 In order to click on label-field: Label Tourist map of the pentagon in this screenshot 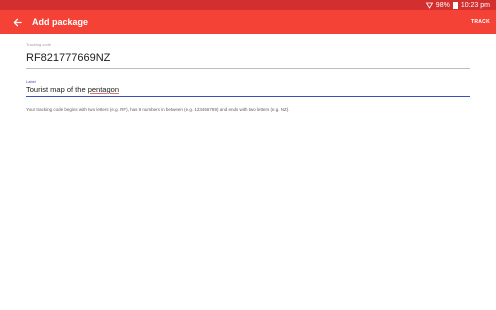, I will do `click(248, 88)`.